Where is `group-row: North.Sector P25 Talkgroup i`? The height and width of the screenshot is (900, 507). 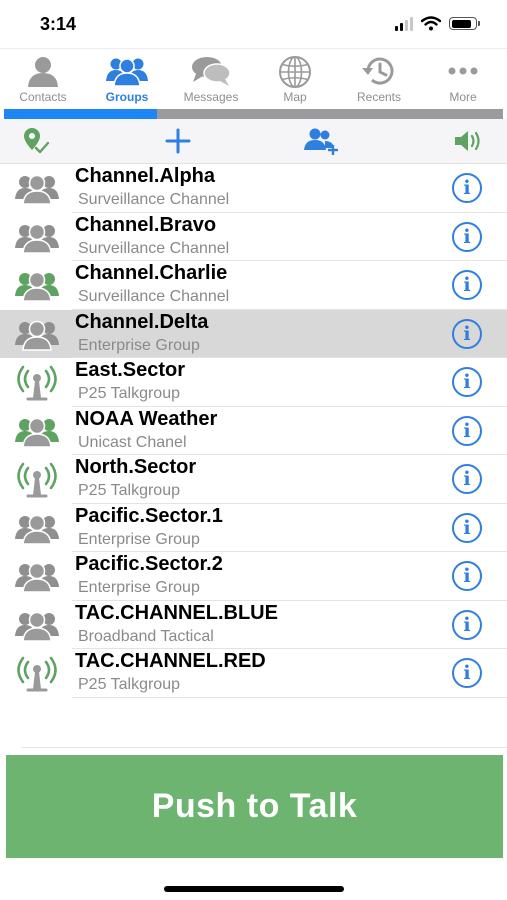
group-row: North.Sector P25 Talkgroup i is located at coordinates (253, 479).